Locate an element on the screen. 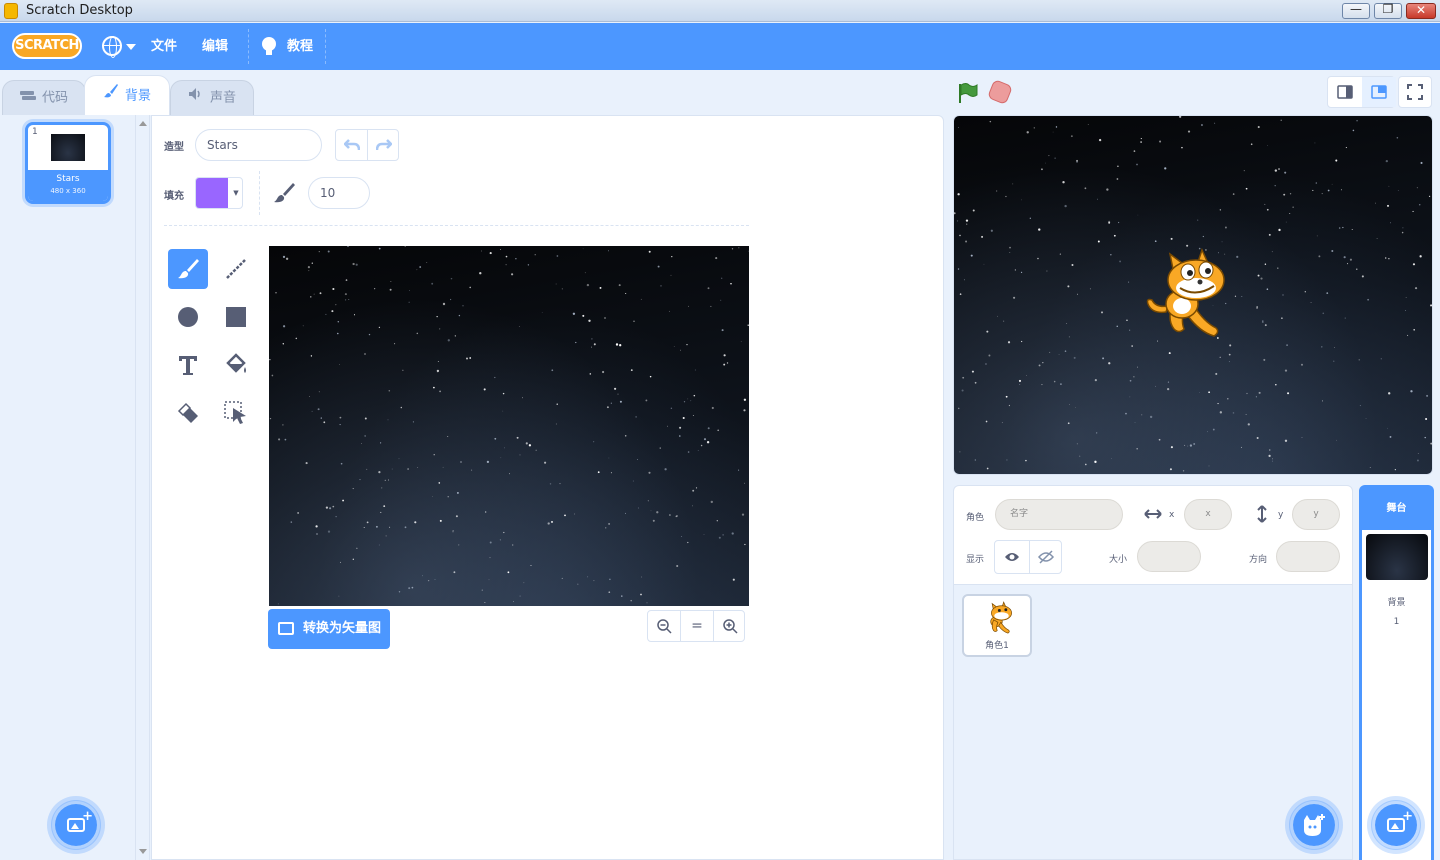 The width and height of the screenshot is (1440, 860). stage-canvas is located at coordinates (1193, 295).